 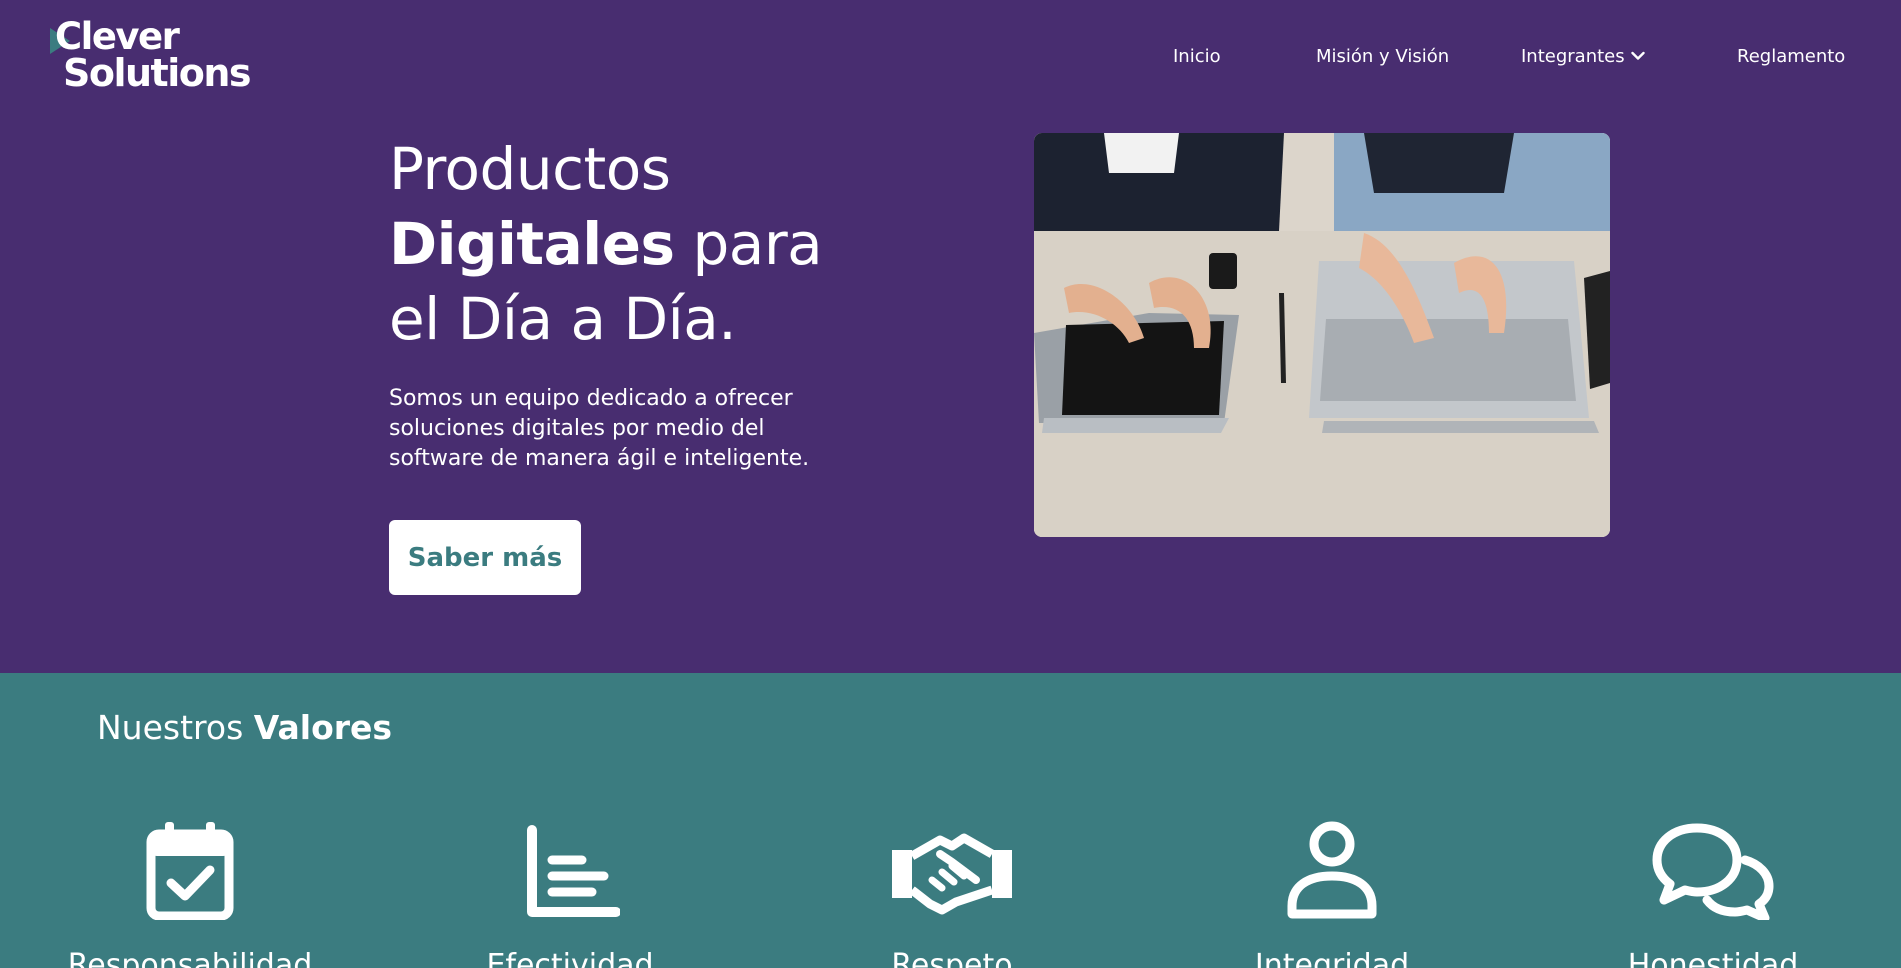 What do you see at coordinates (570, 958) in the screenshot?
I see `value-label: Efectividad` at bounding box center [570, 958].